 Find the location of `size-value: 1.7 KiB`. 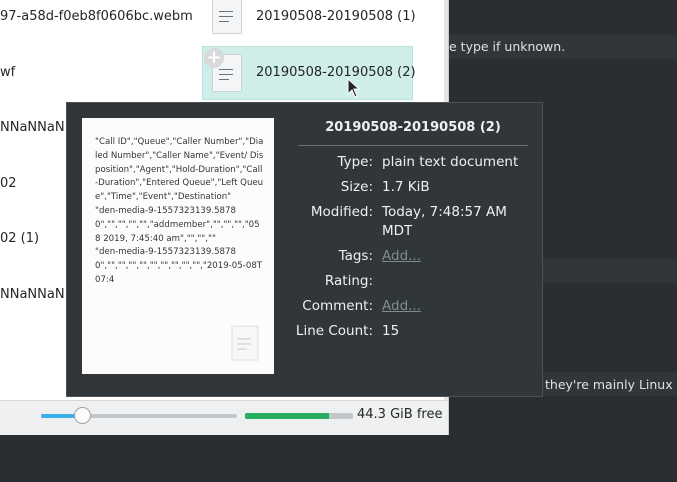

size-value: 1.7 KiB is located at coordinates (406, 187).